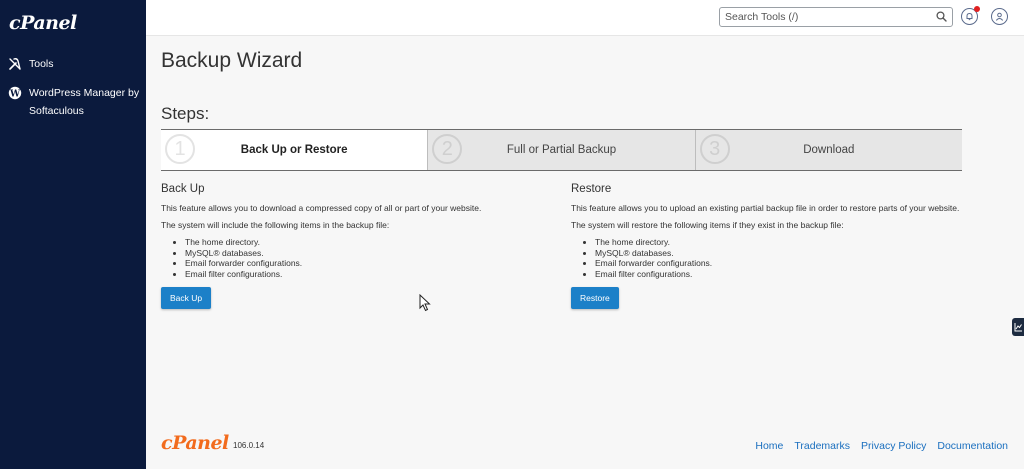 Image resolution: width=1024 pixels, height=469 pixels. I want to click on step-label: Full or Partial Backup, so click(561, 150).